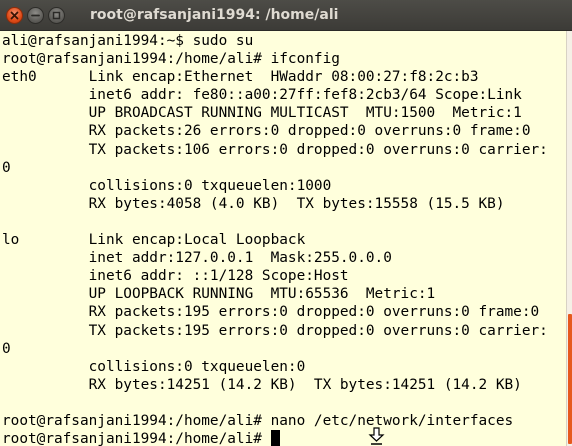 The image size is (572, 446). I want to click on text-cursor, so click(275, 438).